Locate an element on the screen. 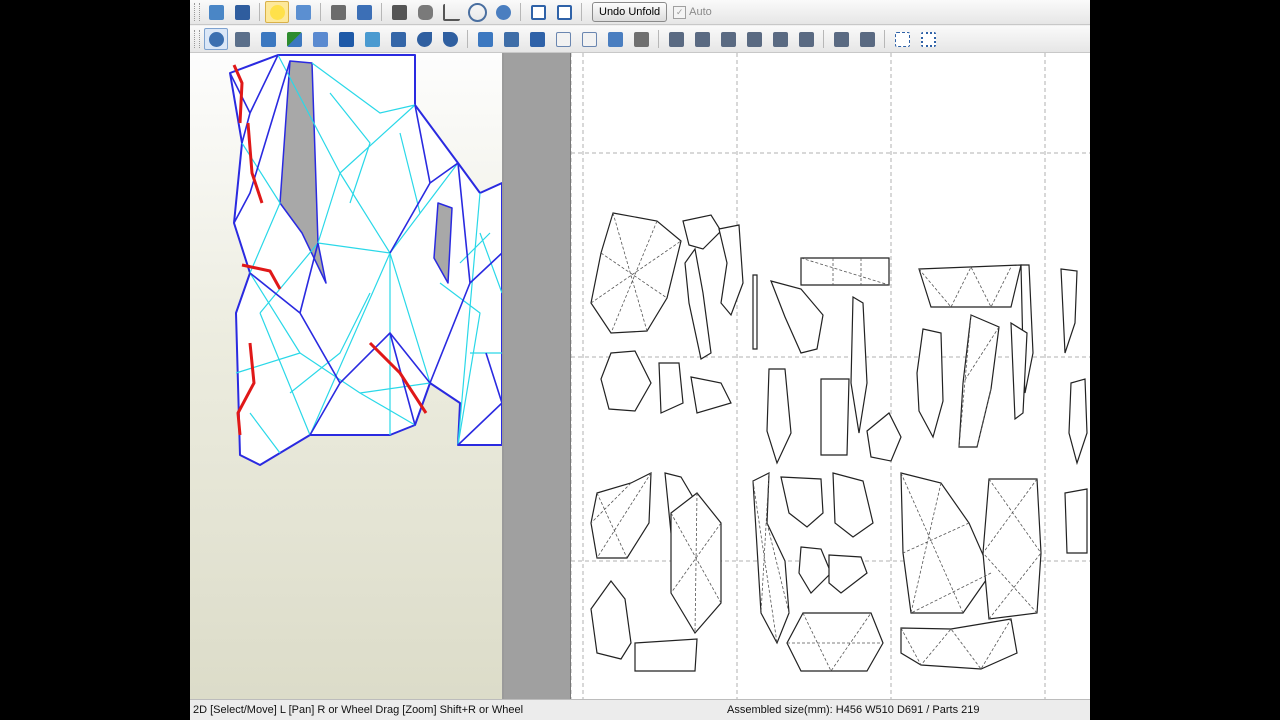 The width and height of the screenshot is (1280, 720). undo-button is located at coordinates (424, 39).